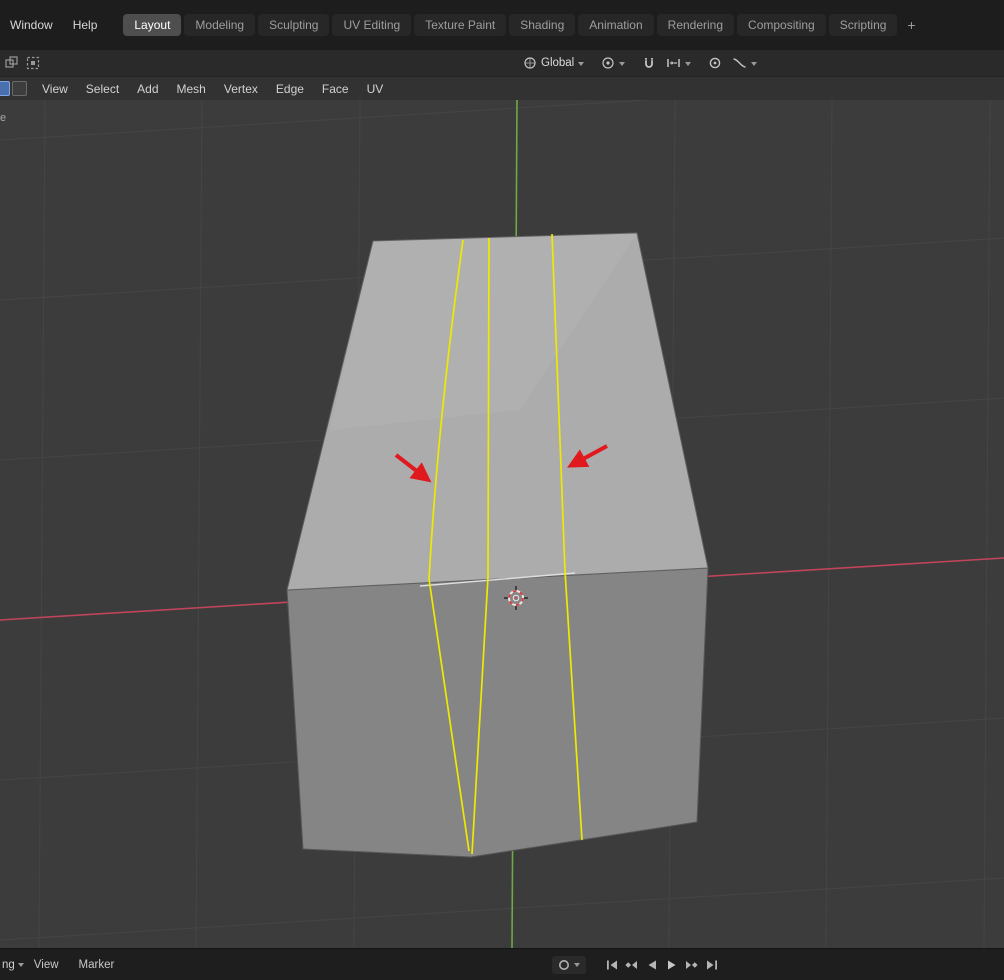  I want to click on viewport-menu-mesh: Mesh, so click(191, 89).